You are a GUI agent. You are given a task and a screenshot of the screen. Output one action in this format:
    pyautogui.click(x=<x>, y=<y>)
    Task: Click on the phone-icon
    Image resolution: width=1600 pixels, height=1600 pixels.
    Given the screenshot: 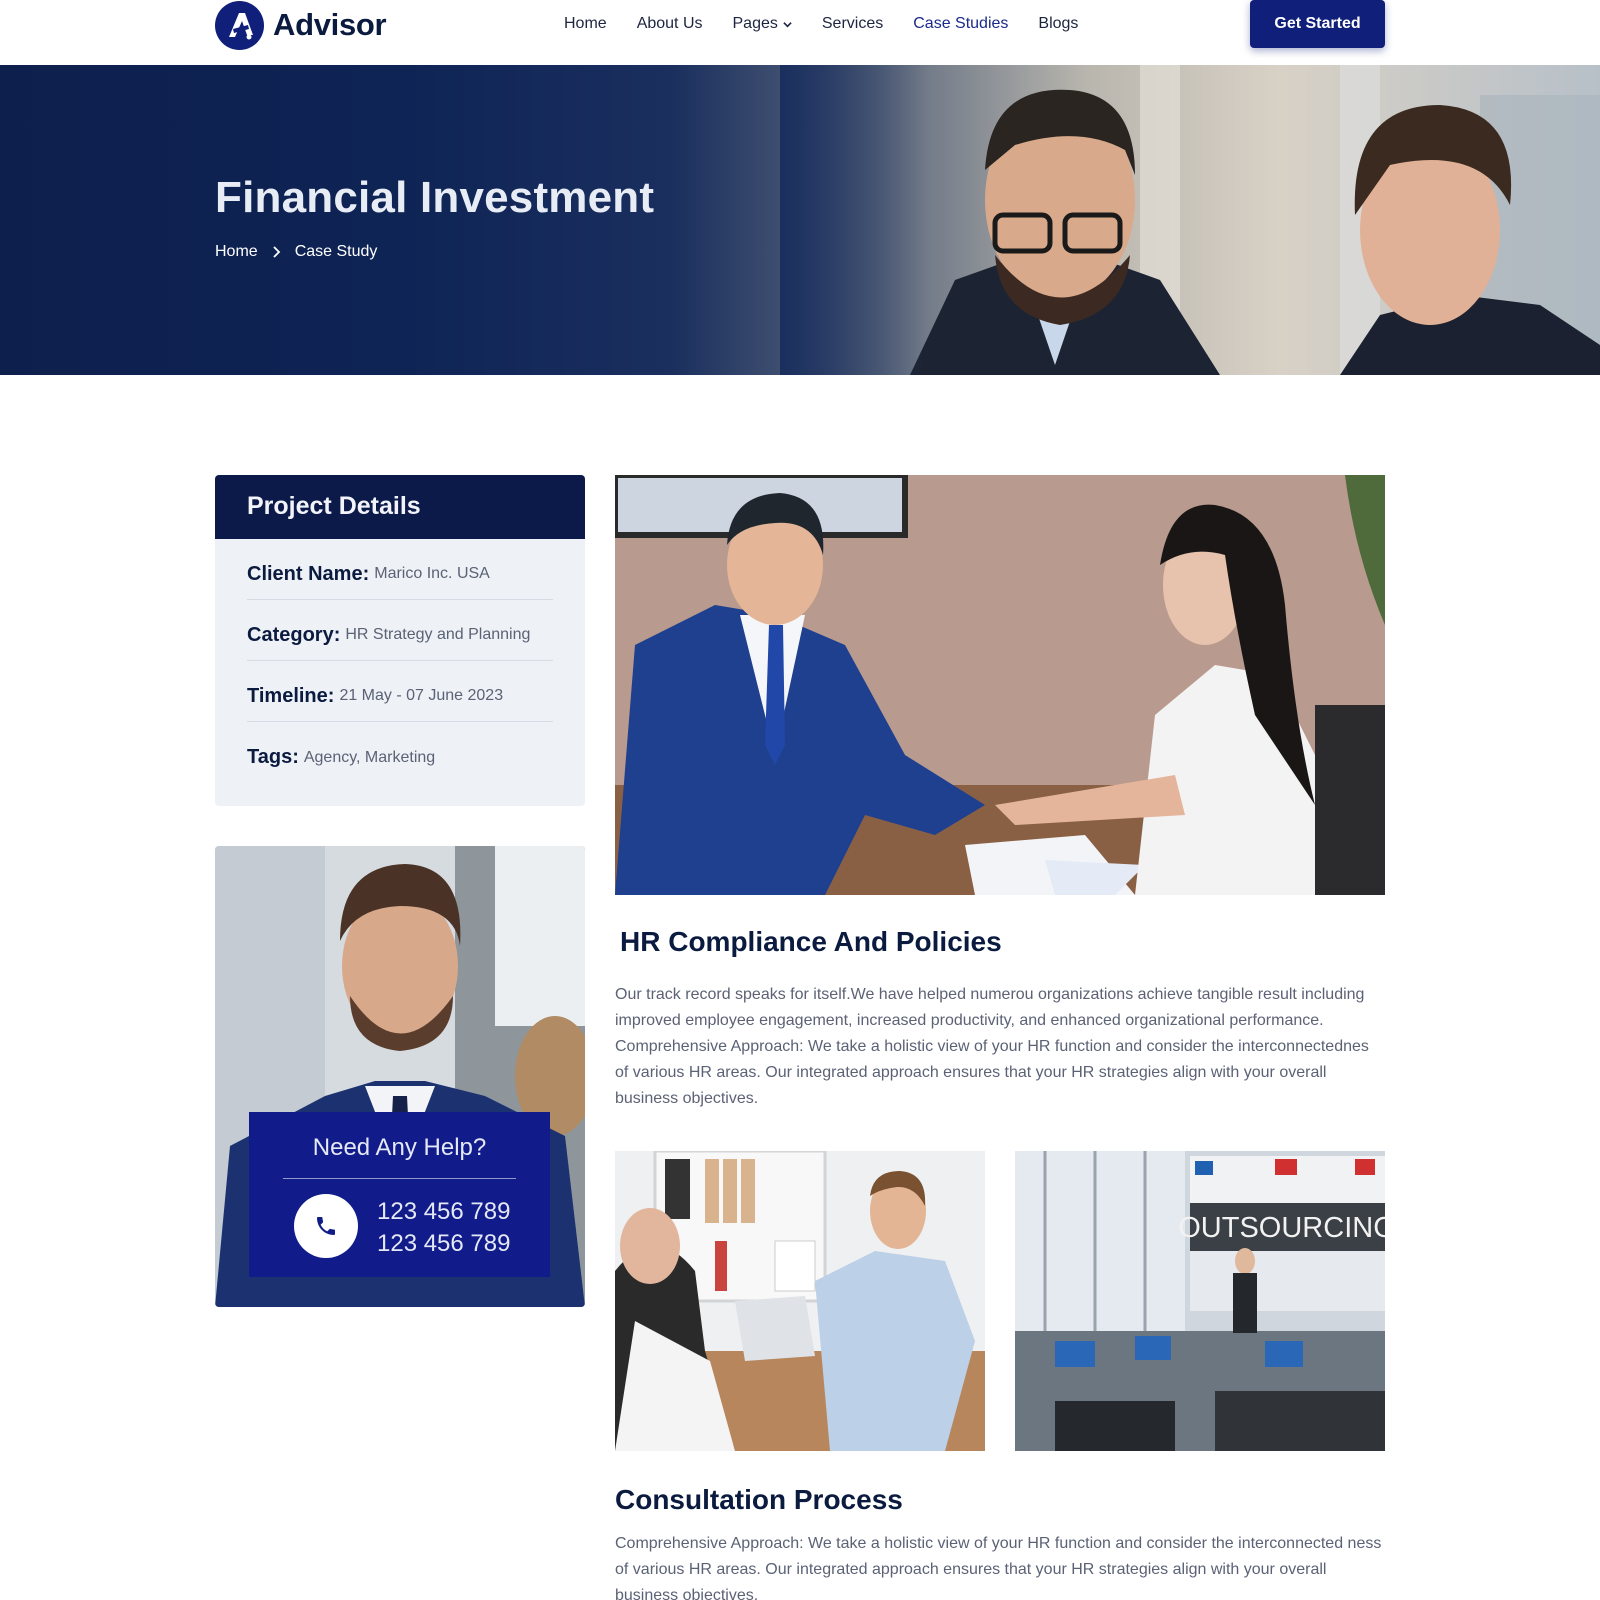 What is the action you would take?
    pyautogui.click(x=326, y=1226)
    